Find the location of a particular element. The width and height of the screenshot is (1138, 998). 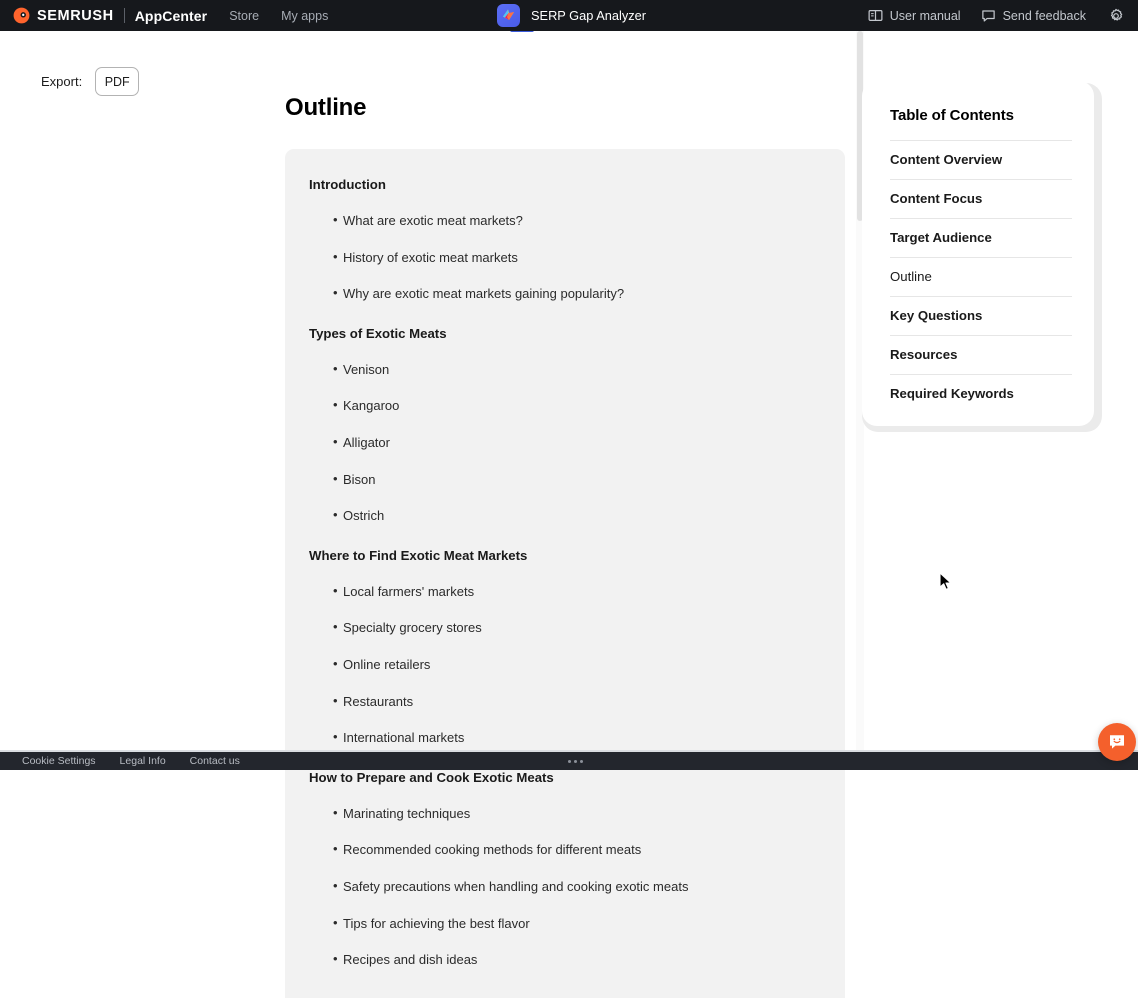

send-feedback-label: Send feedback is located at coordinates (1044, 15).